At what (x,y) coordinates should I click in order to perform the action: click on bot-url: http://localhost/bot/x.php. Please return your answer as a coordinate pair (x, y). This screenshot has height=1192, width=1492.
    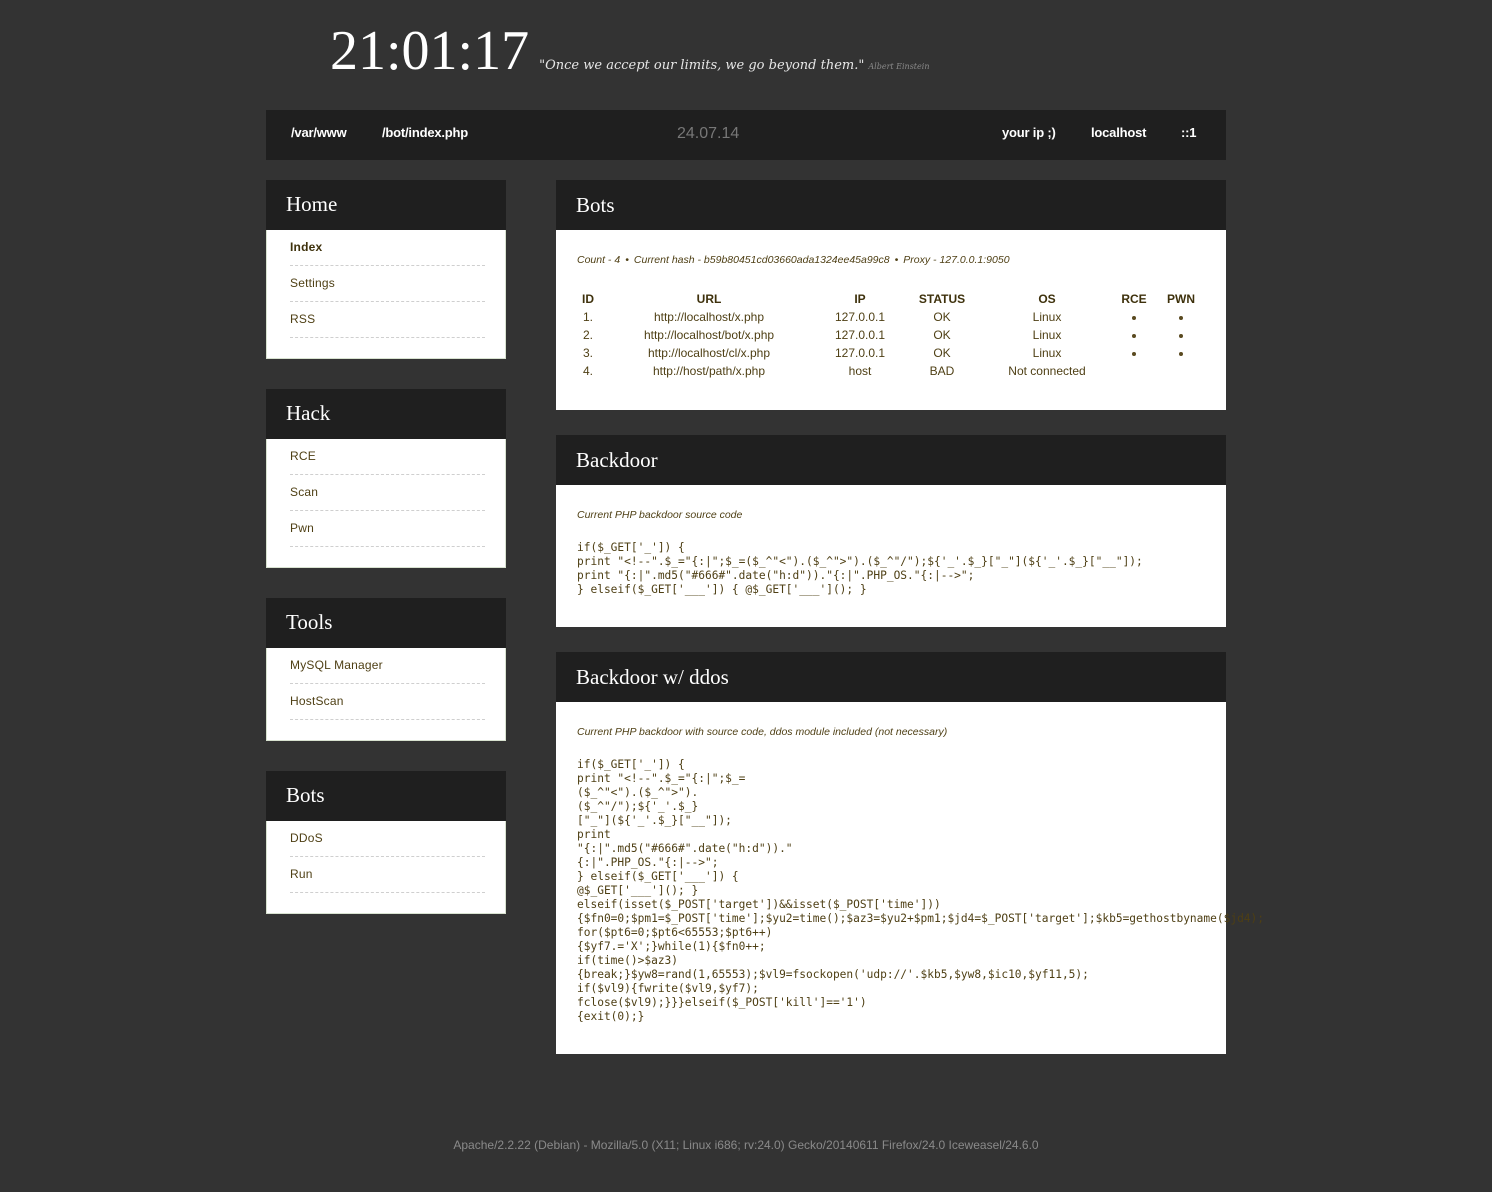
    Looking at the image, I should click on (709, 335).